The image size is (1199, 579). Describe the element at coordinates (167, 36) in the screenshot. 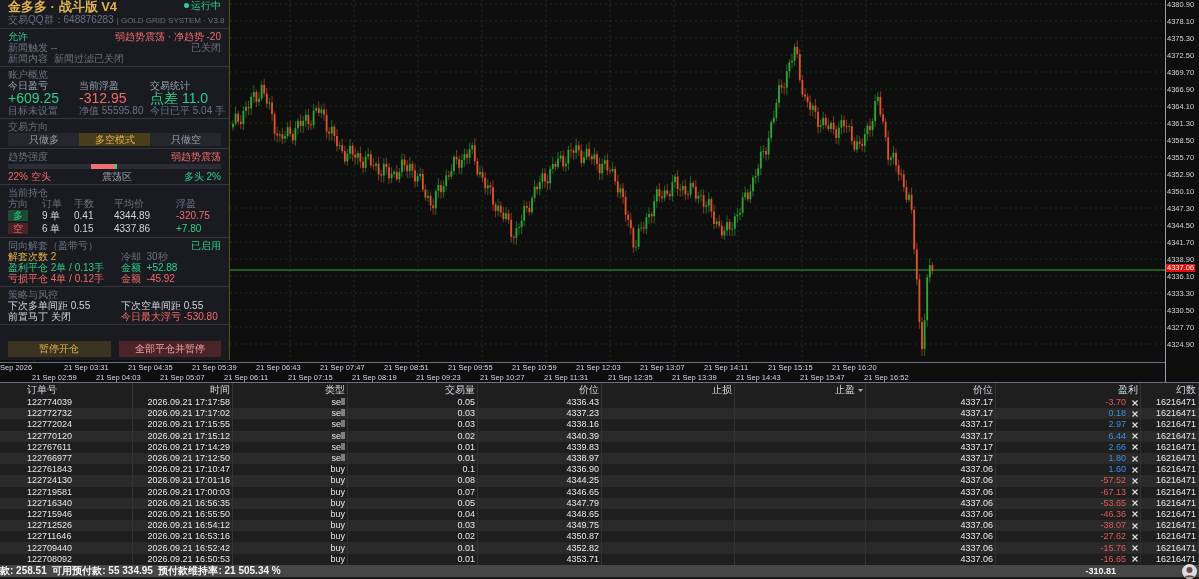

I see `trend-label: 弱趋势震荡 · 净趋势 -20` at that location.